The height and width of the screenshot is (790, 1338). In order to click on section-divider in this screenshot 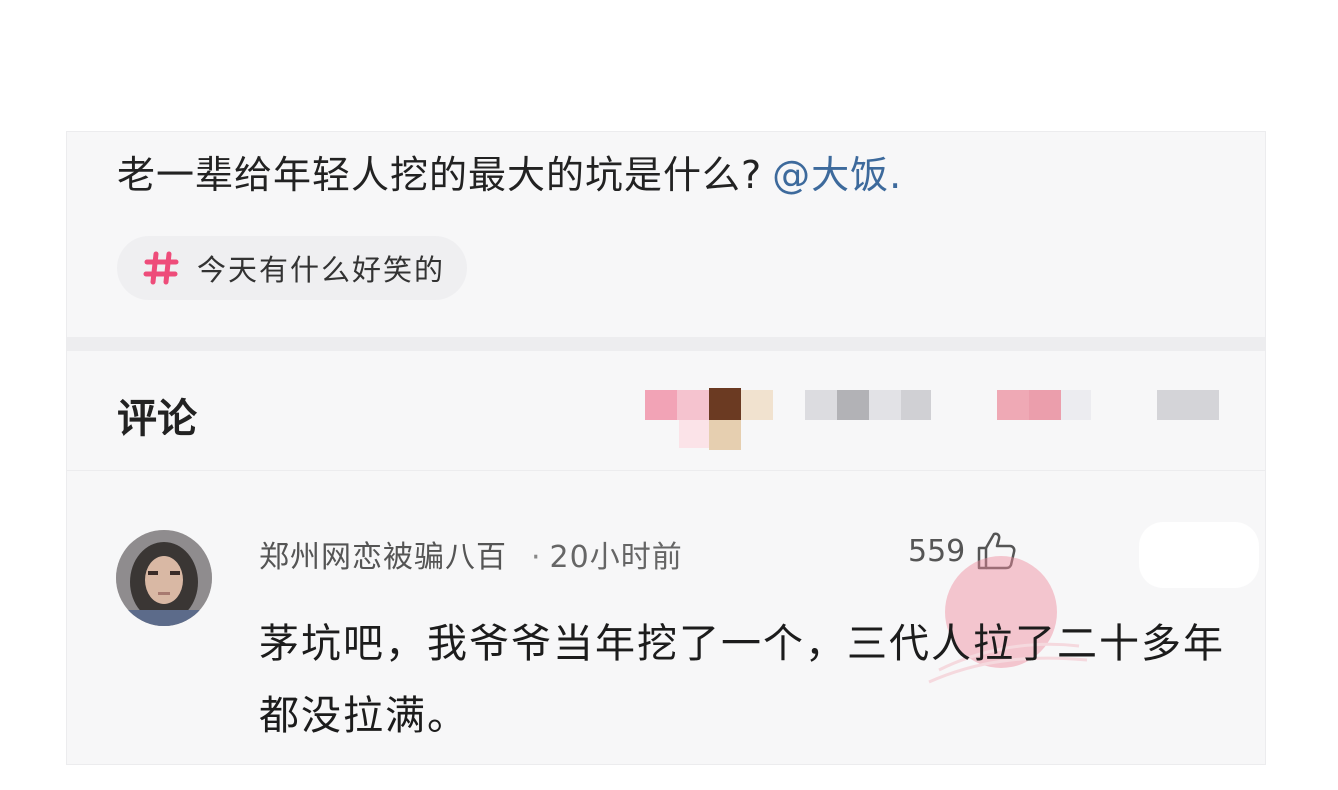, I will do `click(666, 344)`.